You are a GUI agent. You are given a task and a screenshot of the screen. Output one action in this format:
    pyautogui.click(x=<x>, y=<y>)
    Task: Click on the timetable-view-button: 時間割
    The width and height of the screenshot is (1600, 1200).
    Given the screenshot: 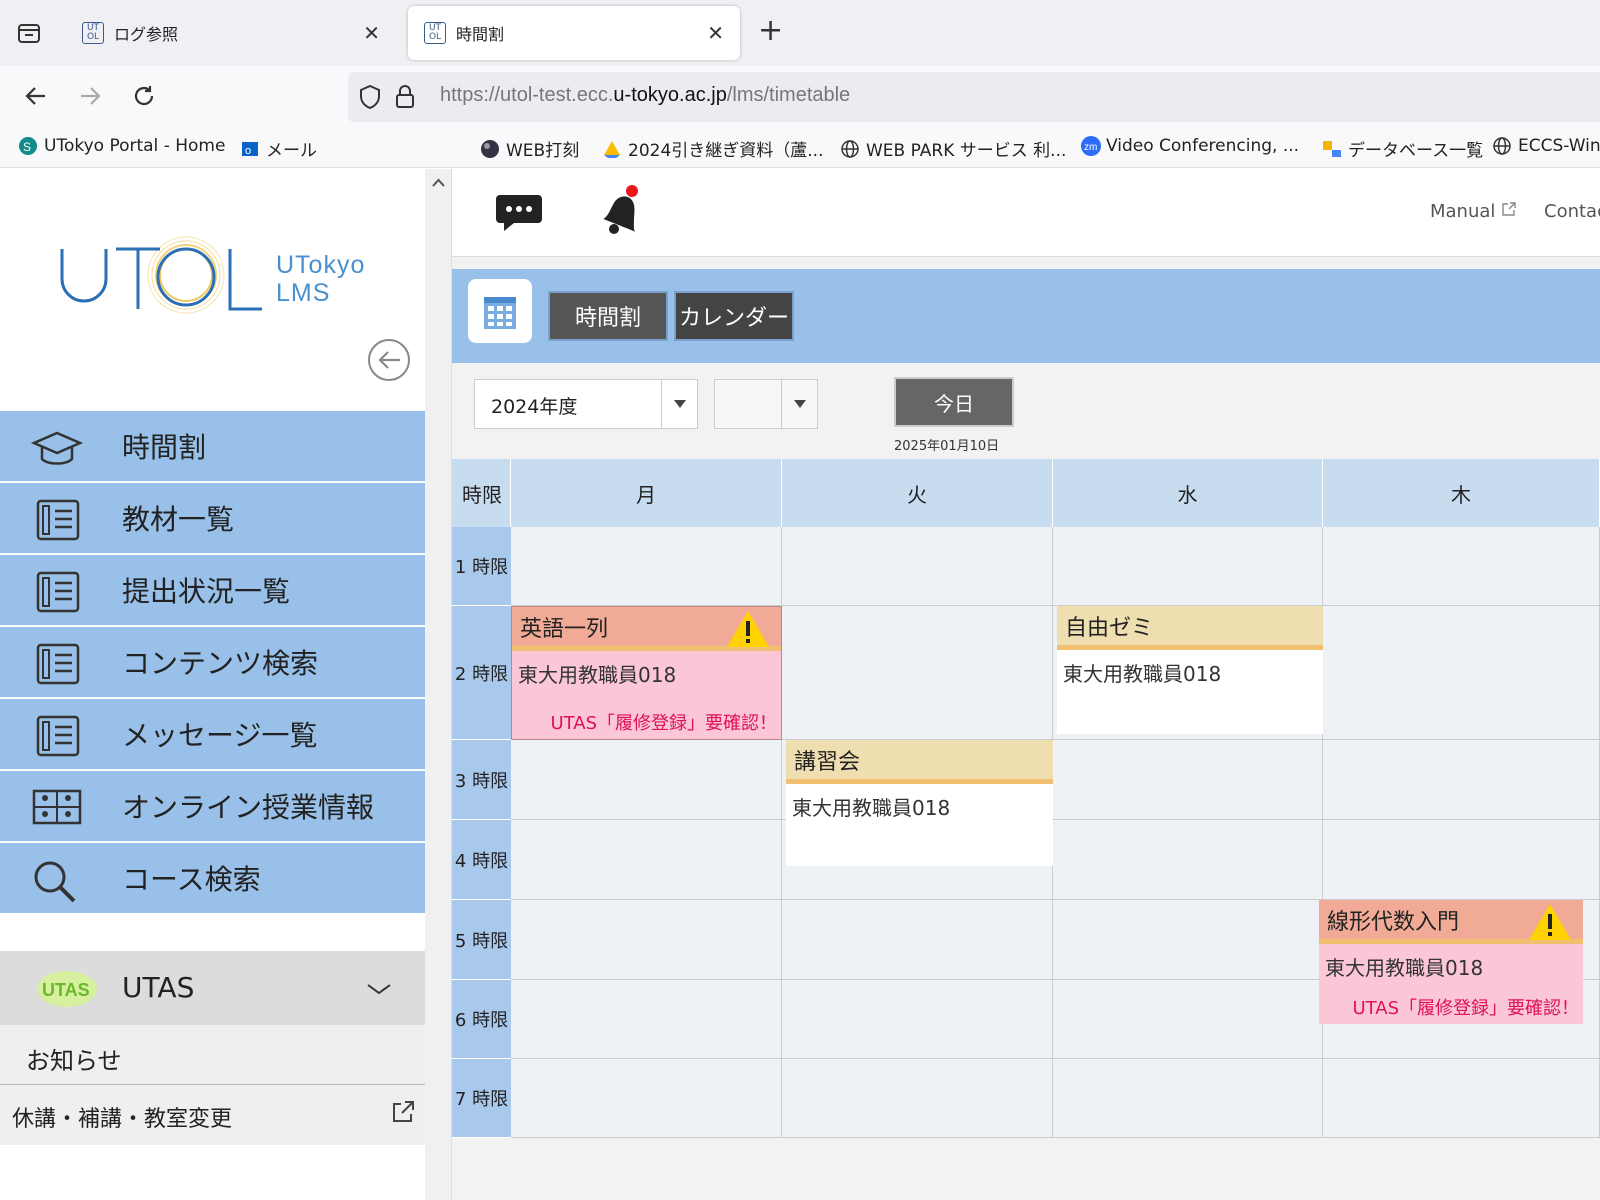 What is the action you would take?
    pyautogui.click(x=608, y=316)
    